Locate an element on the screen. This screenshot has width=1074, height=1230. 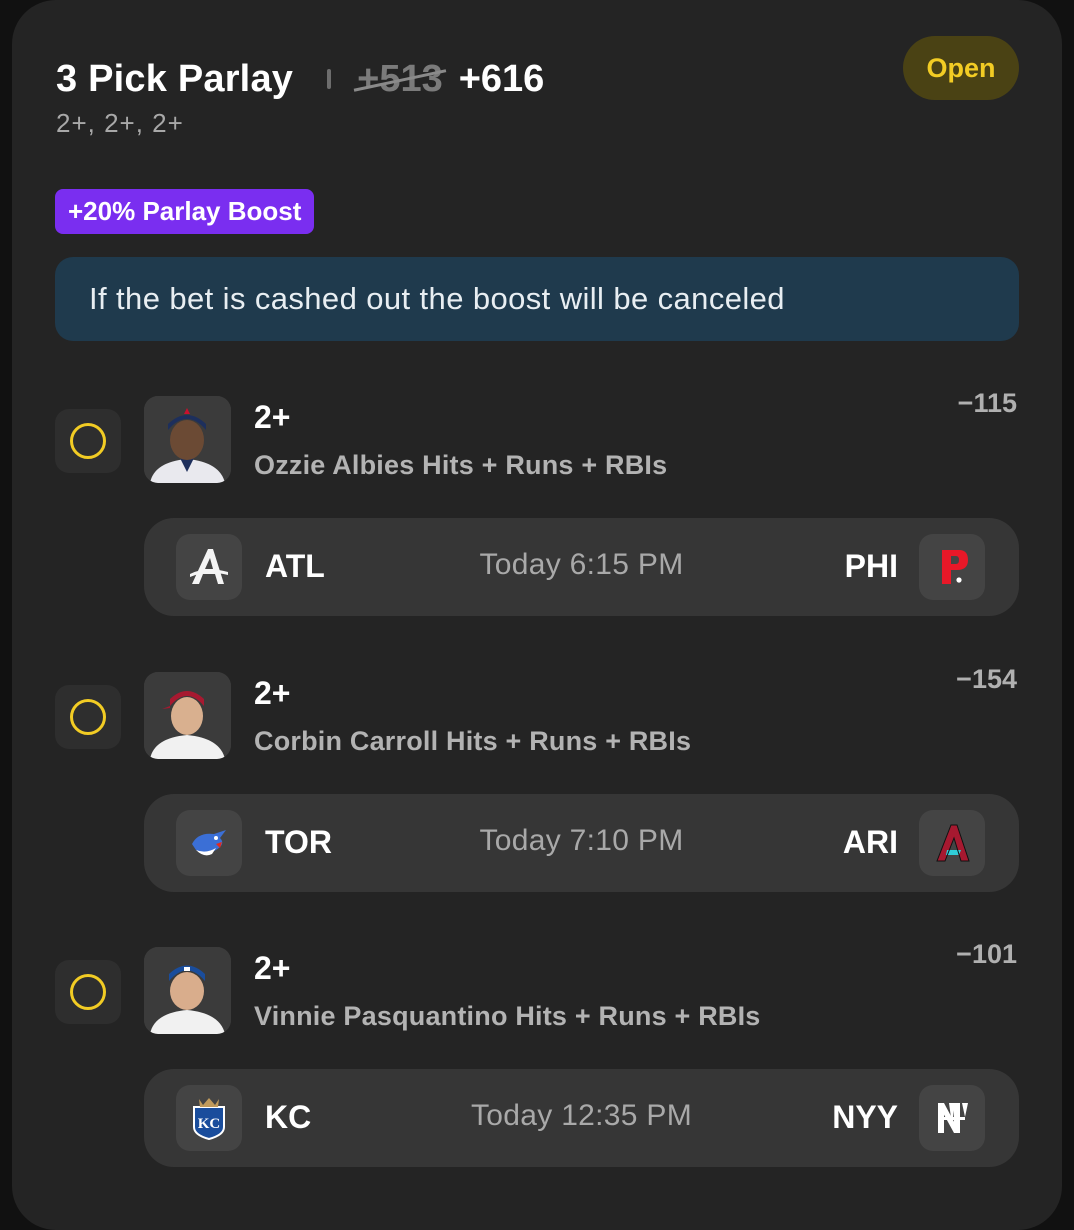
leg-odds: −154 is located at coordinates (986, 679).